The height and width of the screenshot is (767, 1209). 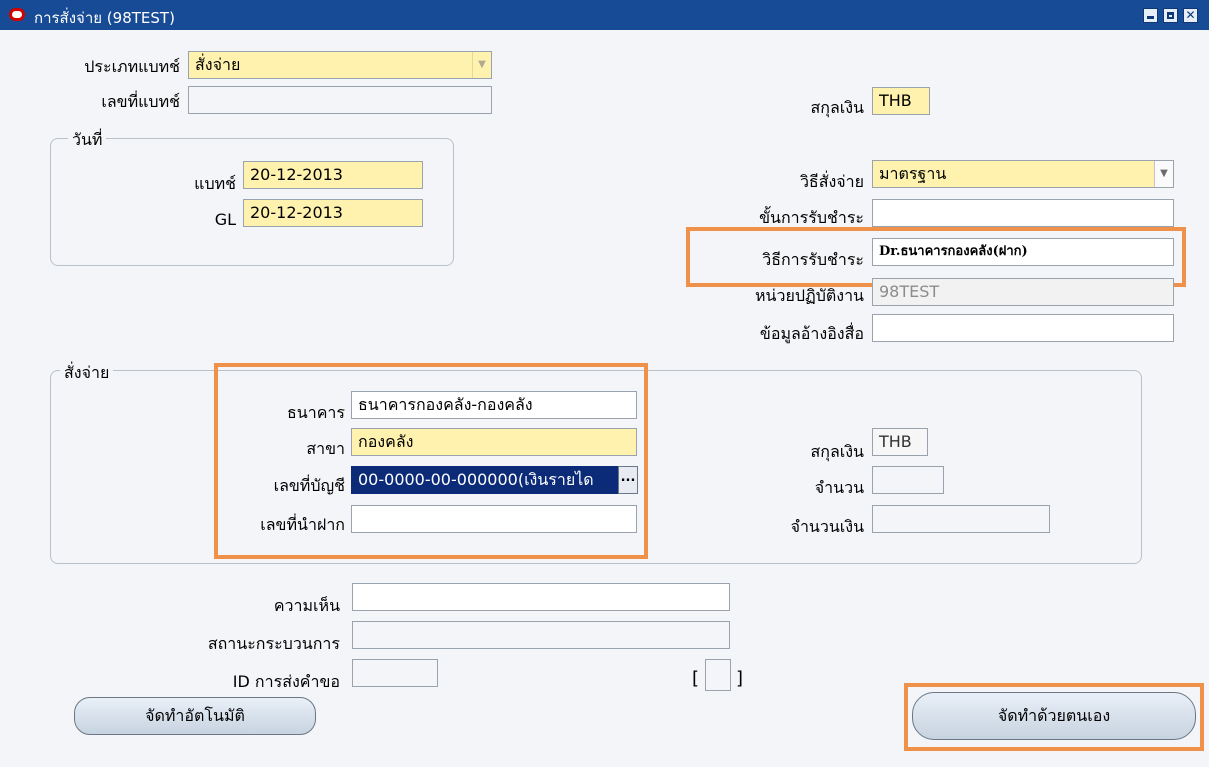 What do you see at coordinates (215, 183) in the screenshot?
I see `batch-date-label: แบทช์` at bounding box center [215, 183].